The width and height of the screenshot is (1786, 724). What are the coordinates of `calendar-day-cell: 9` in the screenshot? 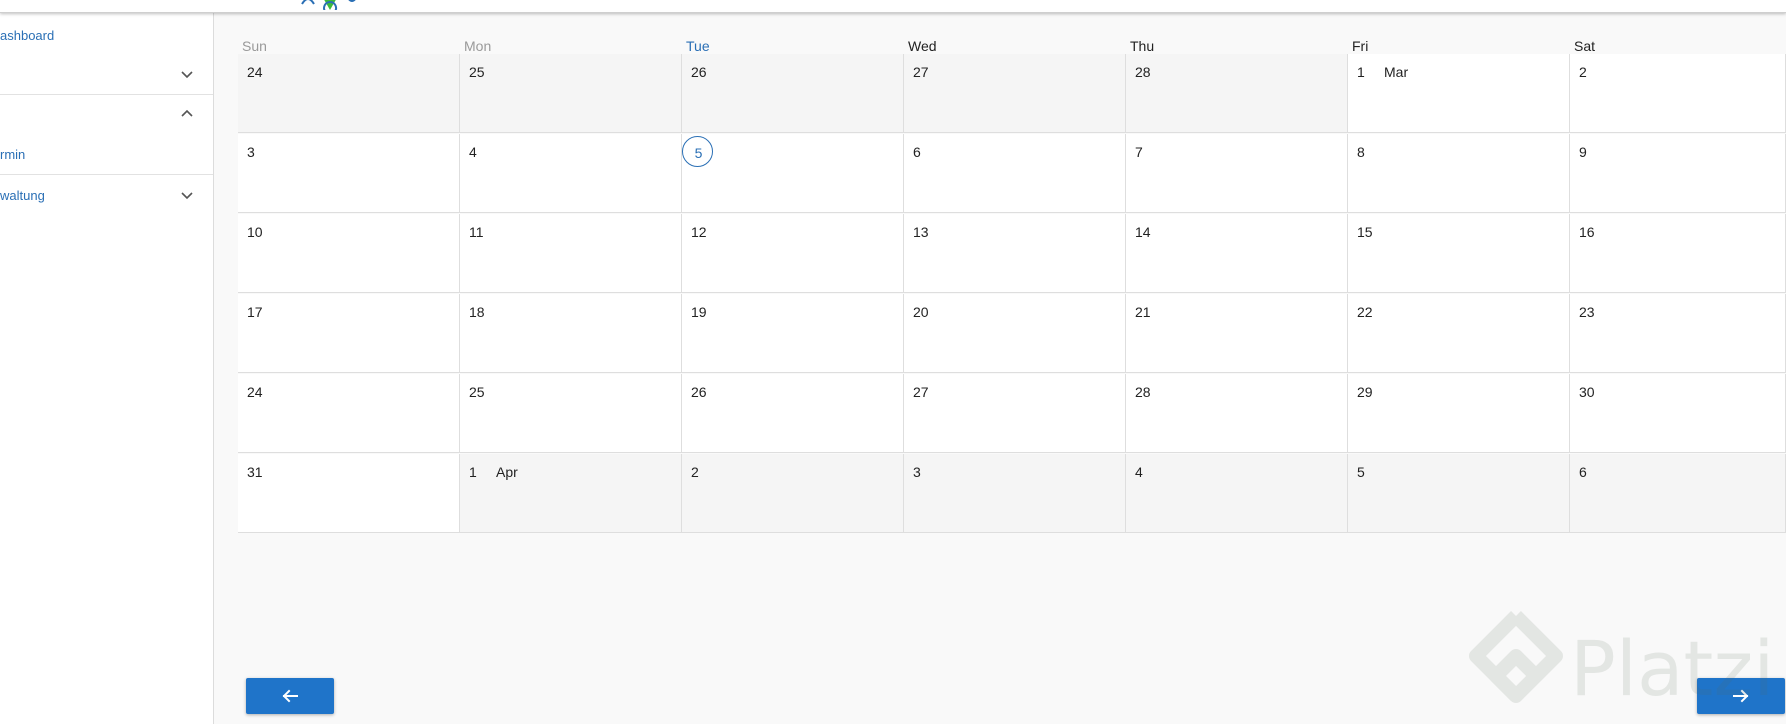 It's located at (1678, 173).